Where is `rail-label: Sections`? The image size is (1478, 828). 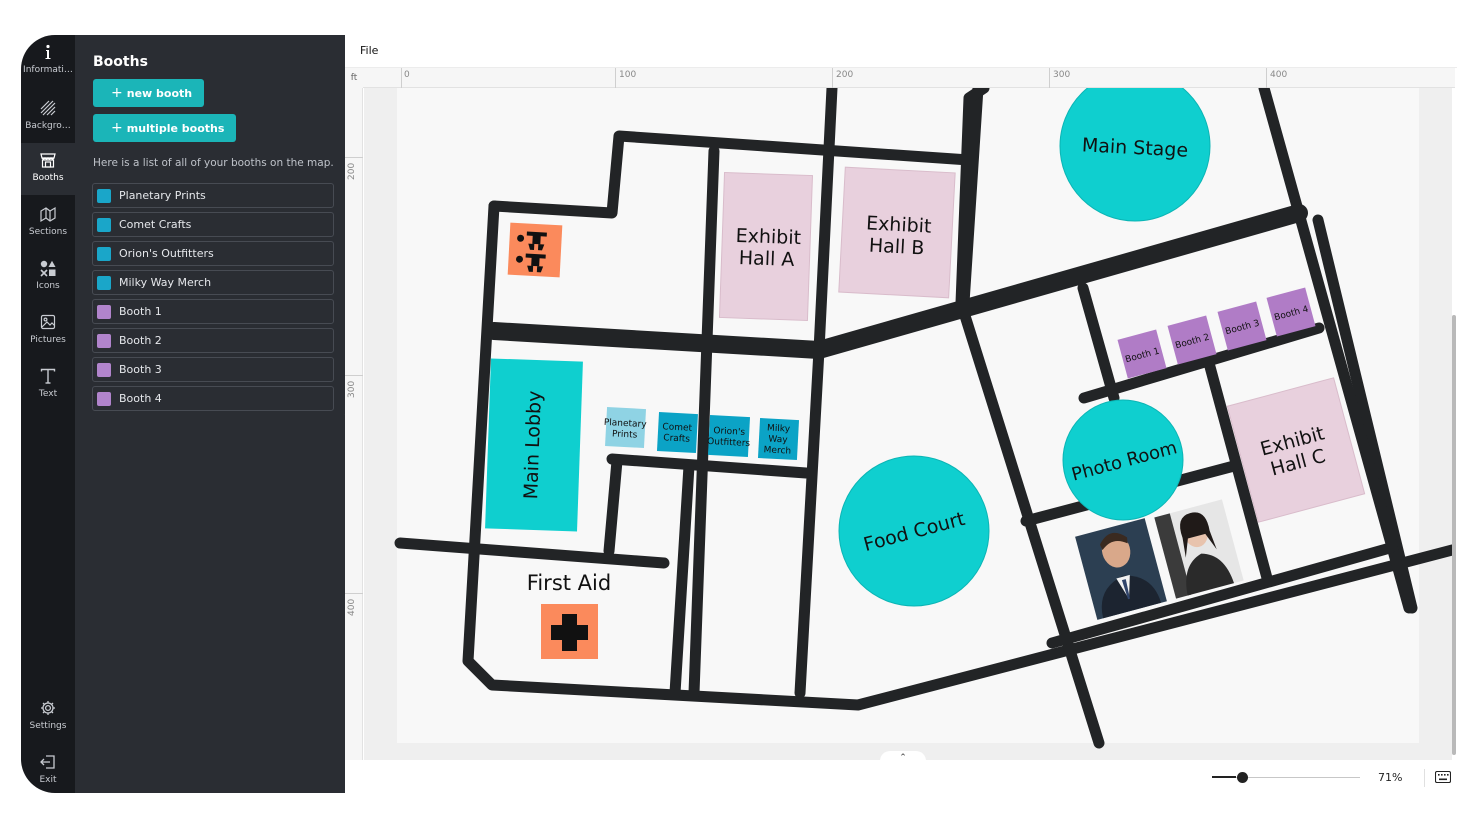
rail-label: Sections is located at coordinates (48, 232).